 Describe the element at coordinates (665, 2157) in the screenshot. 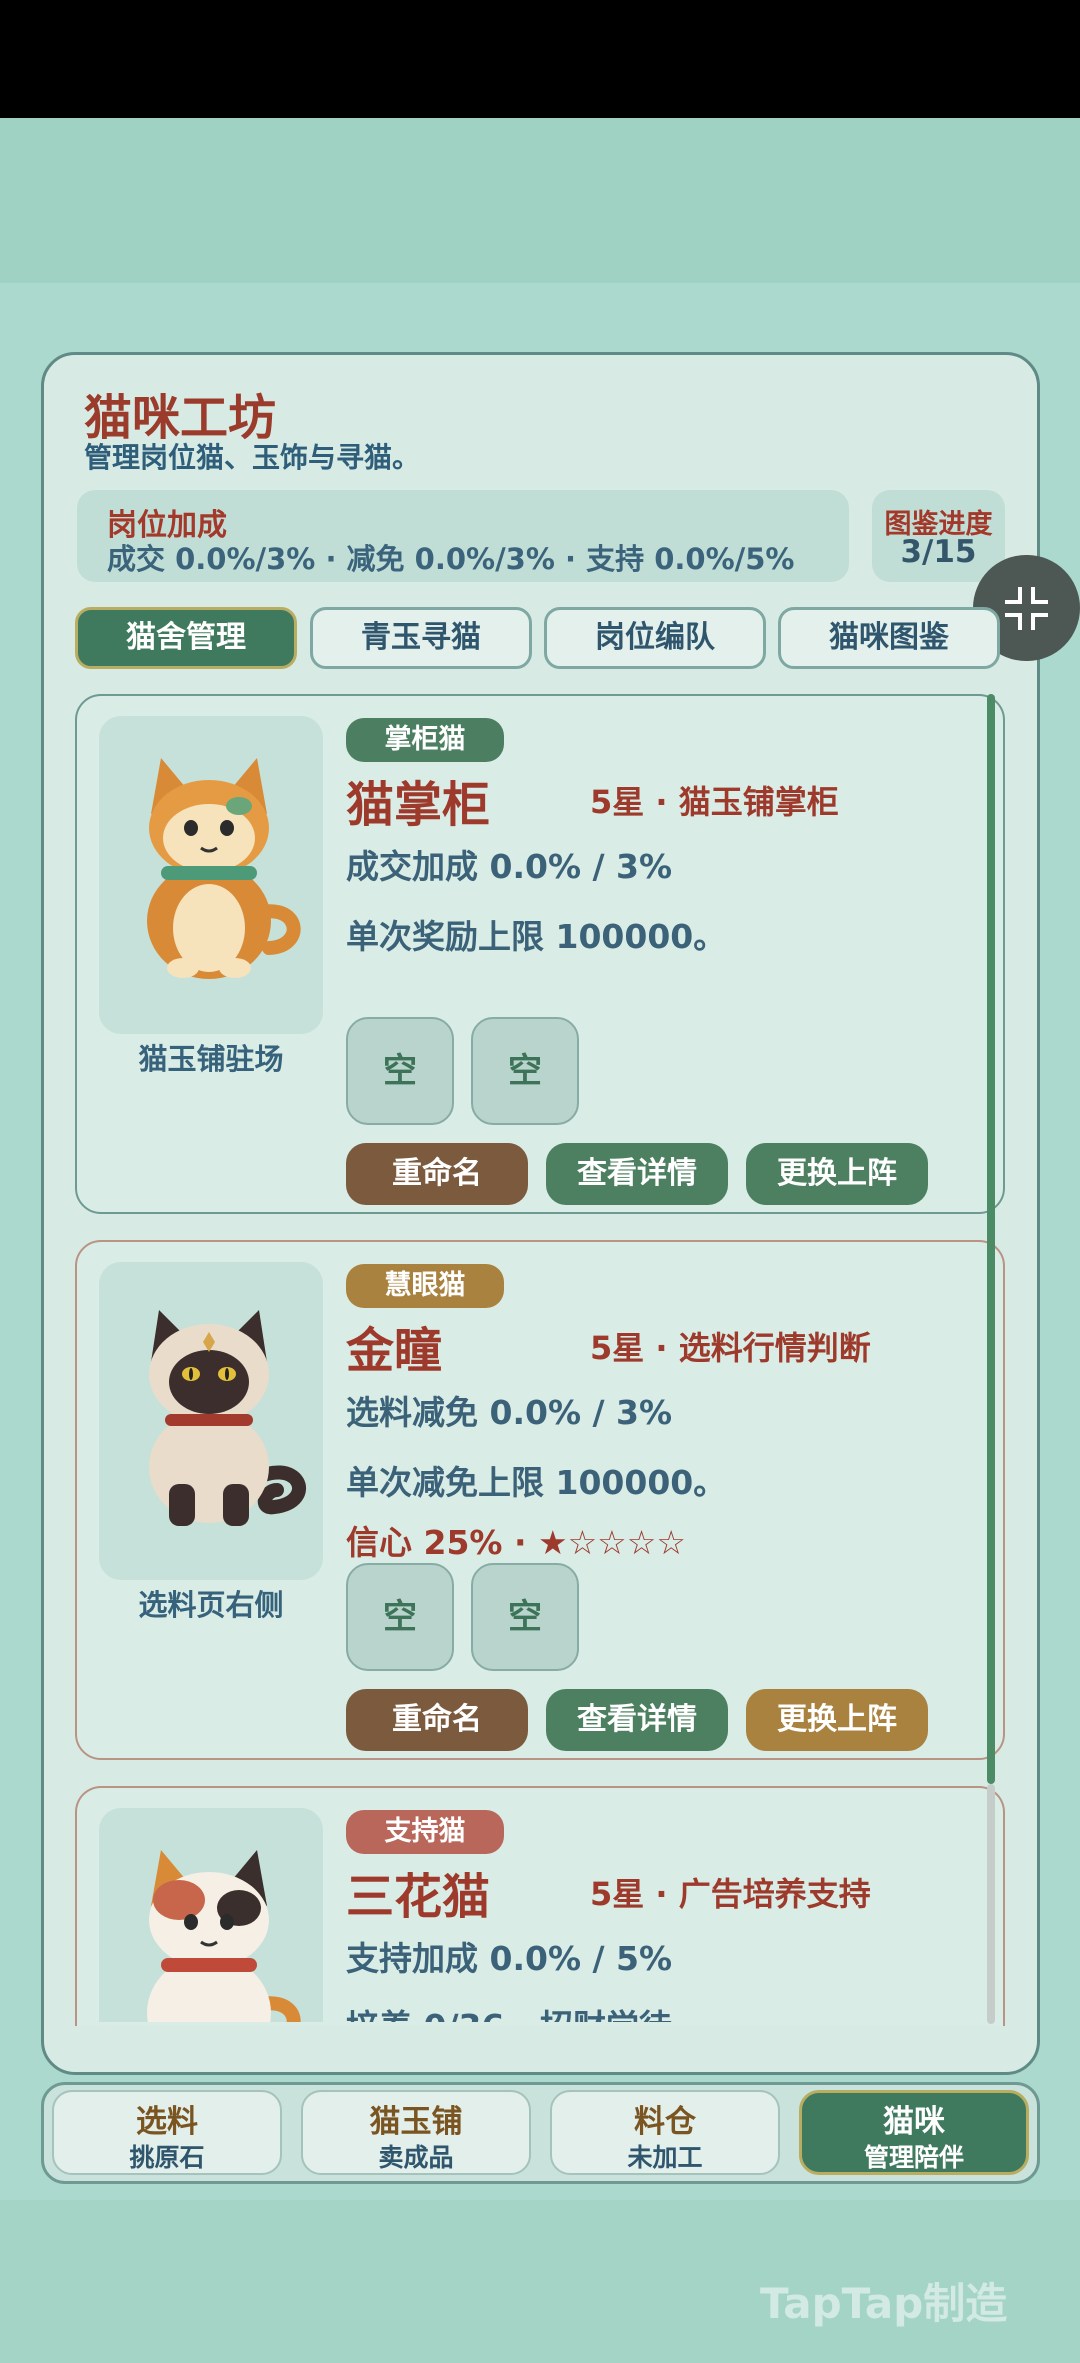

I see `nav-warehouse-sub: 未加工` at that location.